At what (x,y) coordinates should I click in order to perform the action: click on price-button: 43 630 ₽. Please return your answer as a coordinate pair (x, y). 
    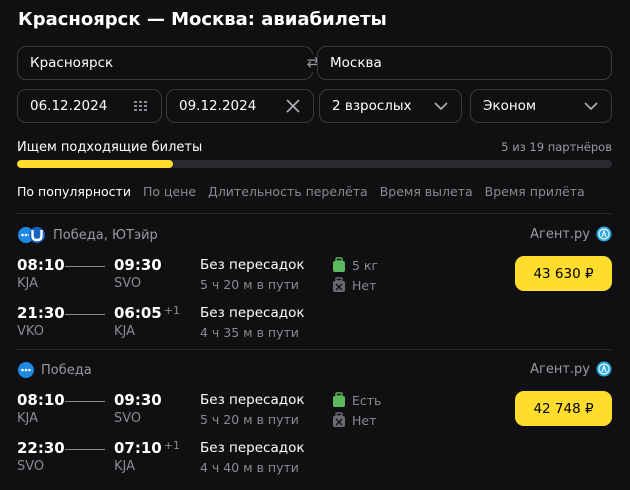
    Looking at the image, I should click on (563, 273).